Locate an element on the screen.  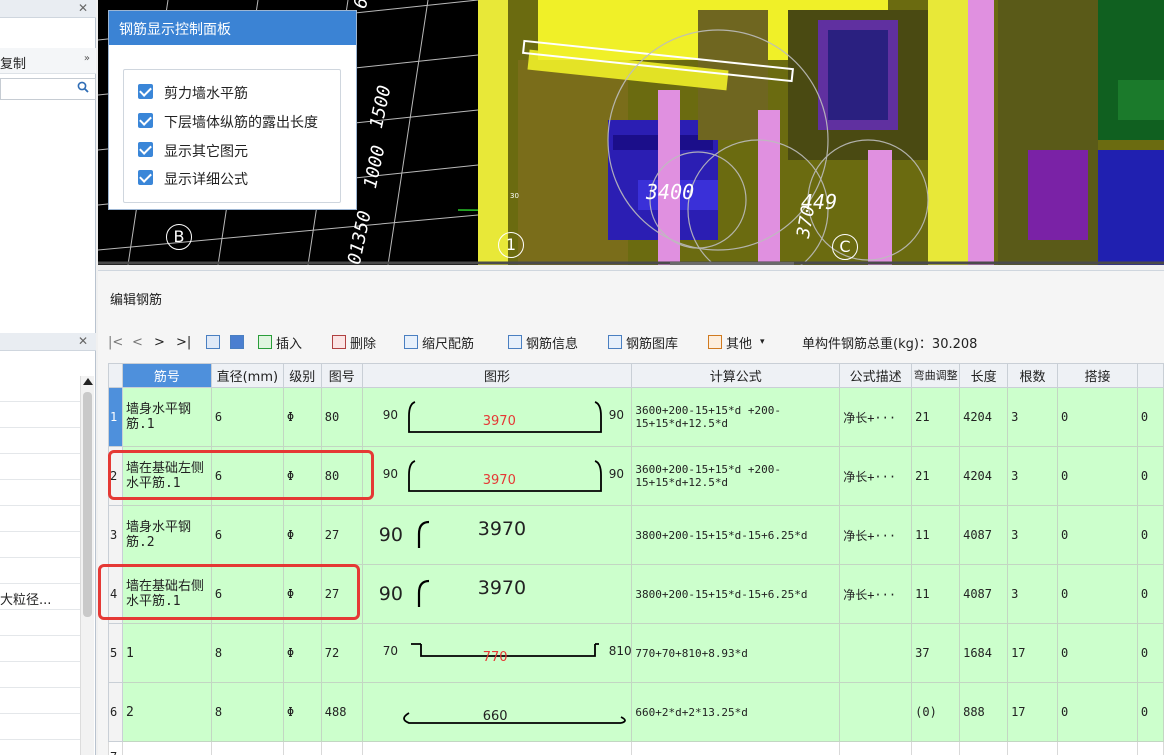
column-header: 长度 is located at coordinates (984, 375).